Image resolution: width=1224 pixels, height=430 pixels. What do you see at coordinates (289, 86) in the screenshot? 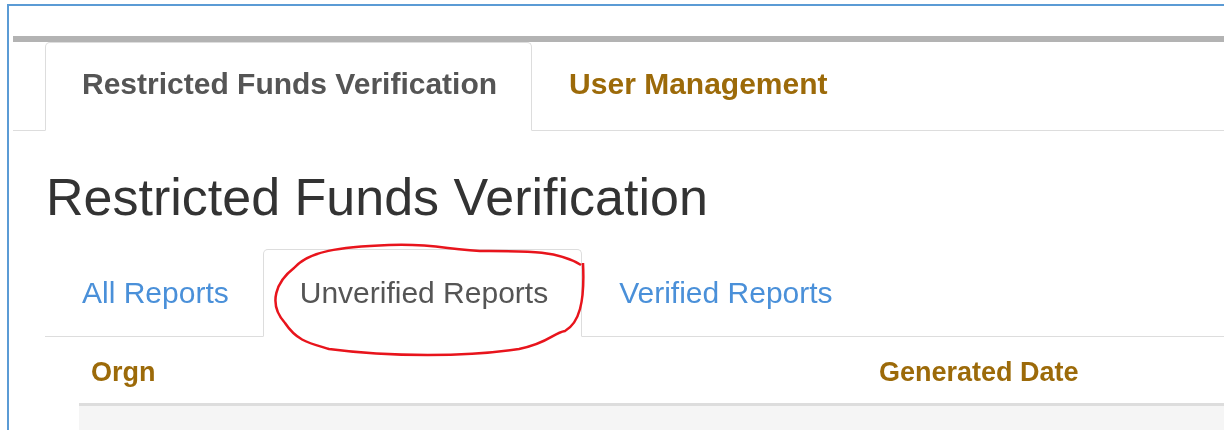
I see `main-tab: Restricted Funds Verification` at bounding box center [289, 86].